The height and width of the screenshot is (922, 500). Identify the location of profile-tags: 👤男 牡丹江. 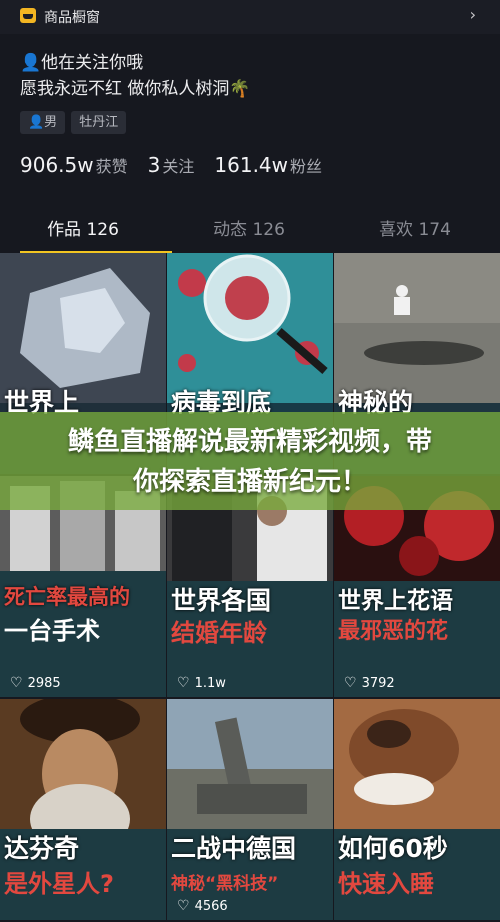
(73, 122).